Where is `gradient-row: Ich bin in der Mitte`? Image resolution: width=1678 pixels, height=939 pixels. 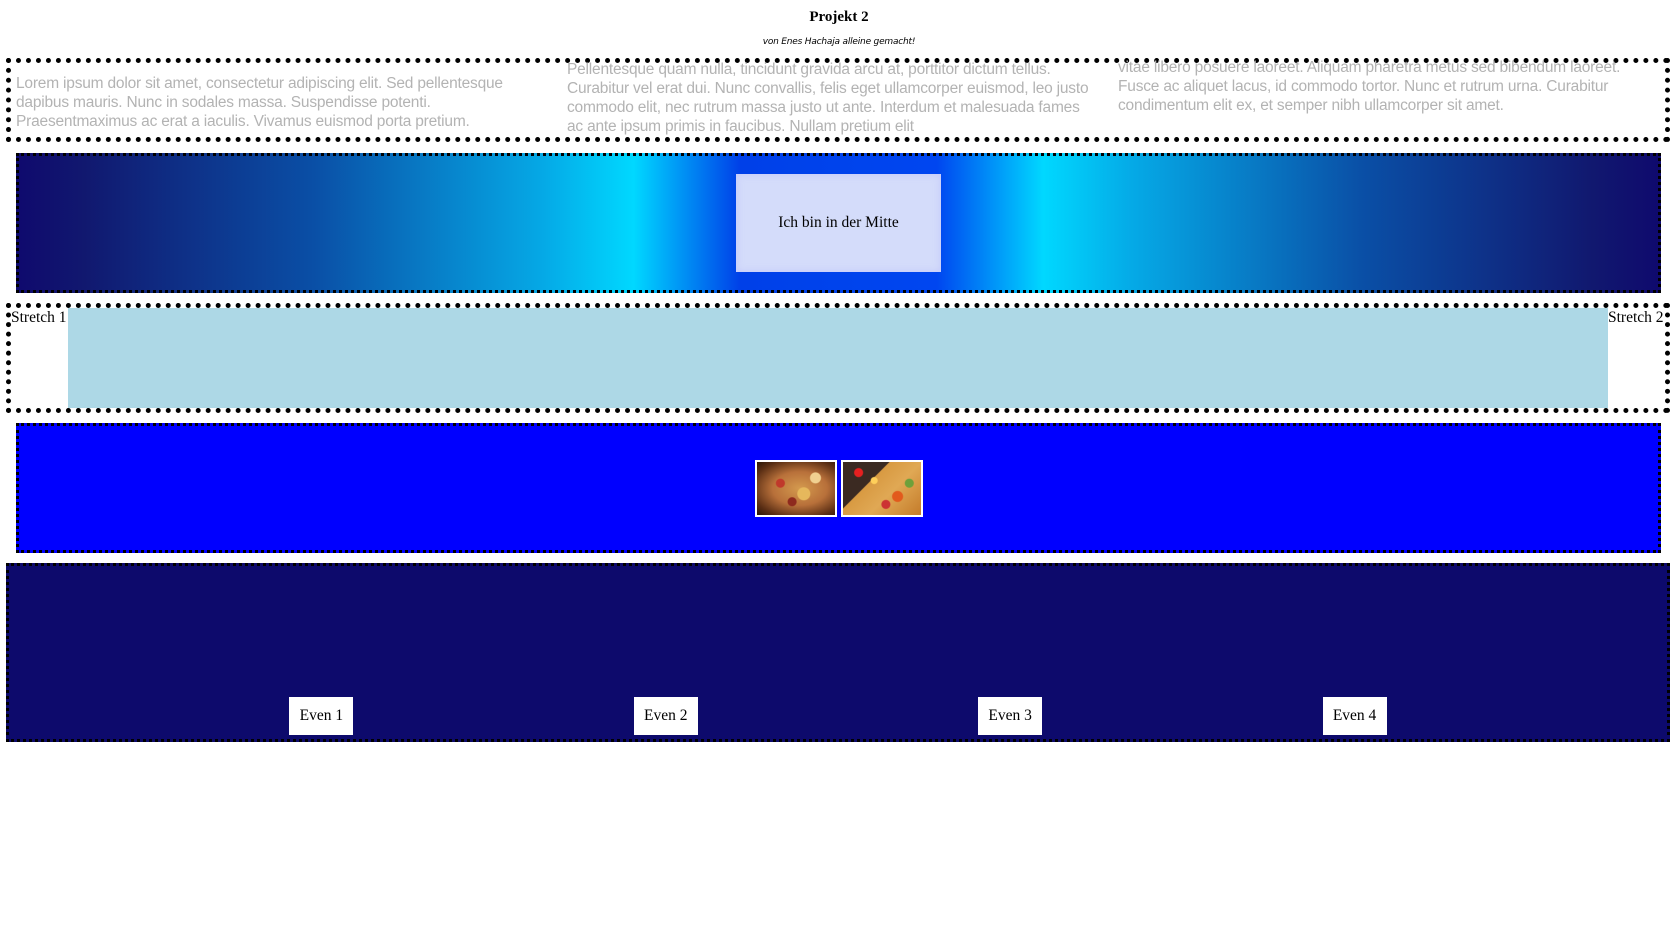
gradient-row: Ich bin in der Mitte is located at coordinates (838, 223).